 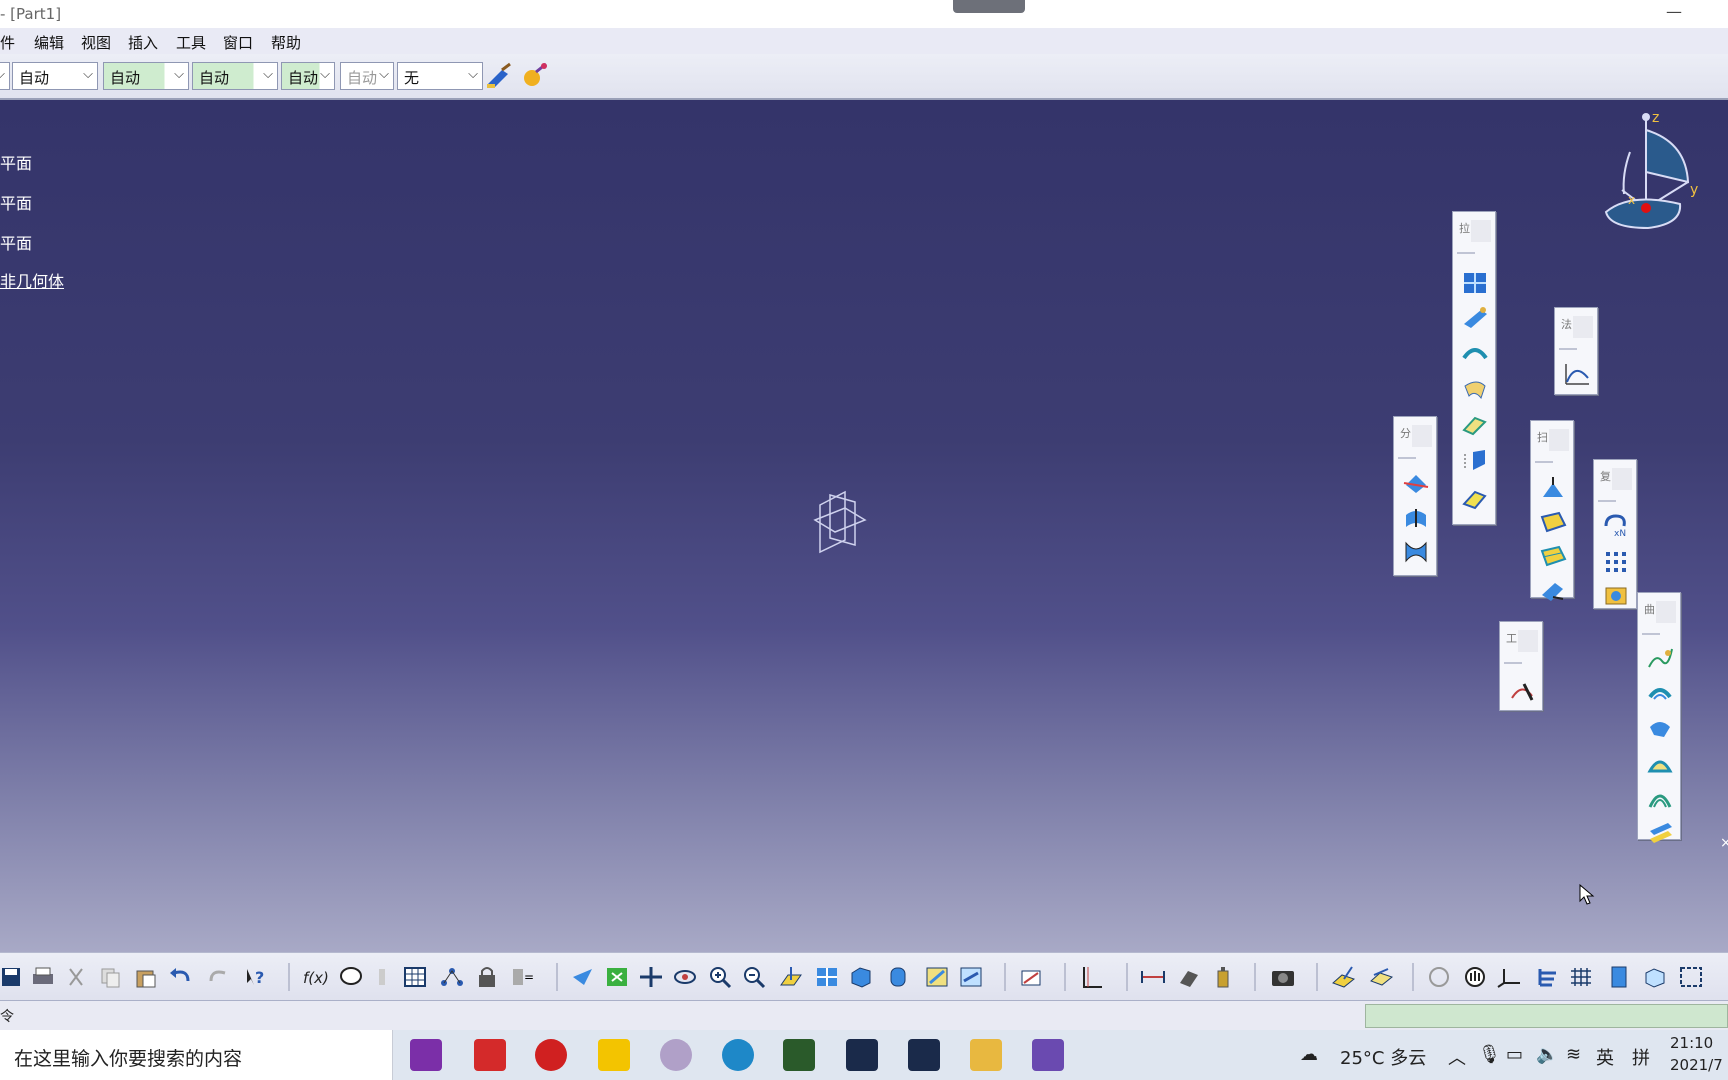 What do you see at coordinates (1660, 798) in the screenshot?
I see `connect-curve-icon` at bounding box center [1660, 798].